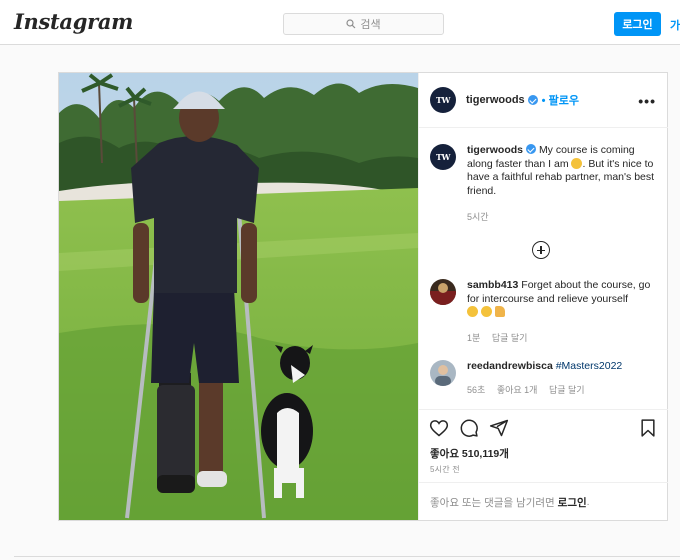  I want to click on post-header: TW tigerwoods • 팔로우 •••, so click(543, 100).